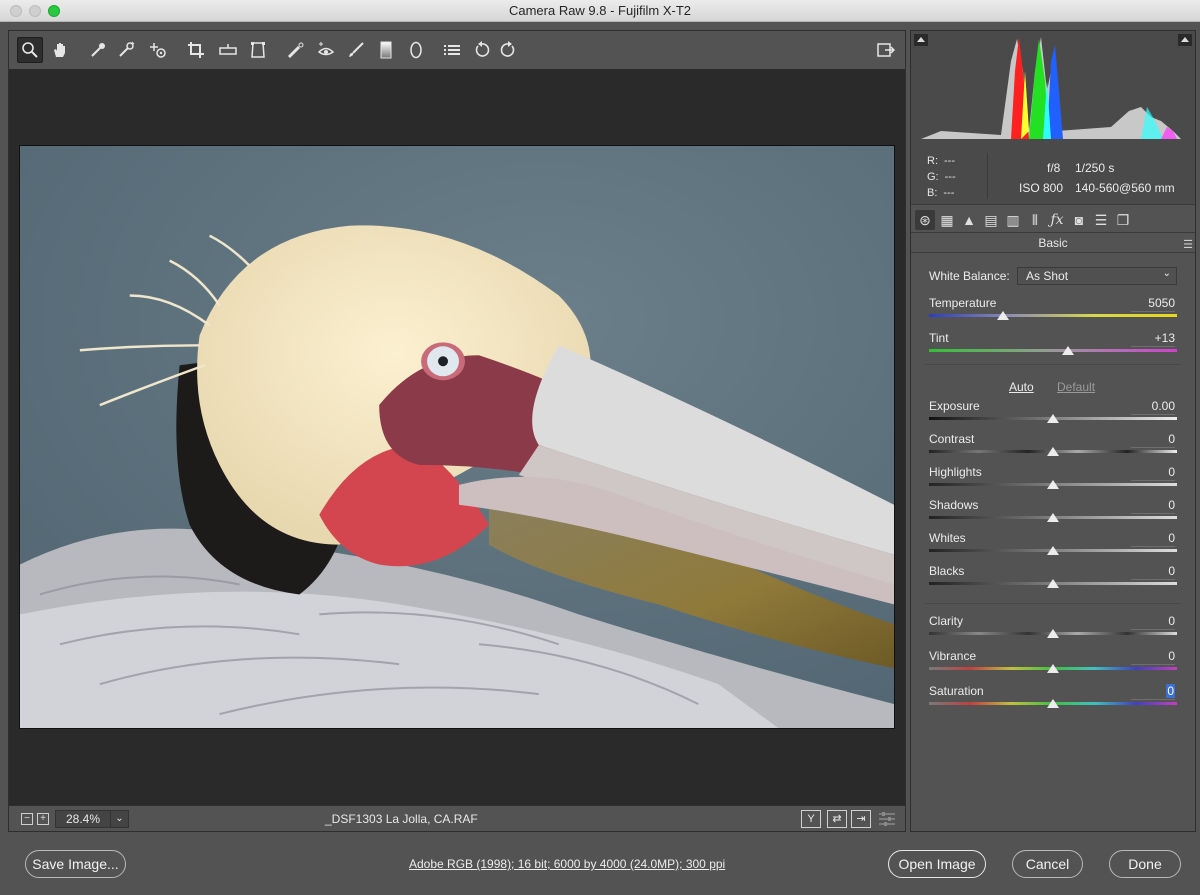 This screenshot has width=1200, height=895. What do you see at coordinates (258, 50) in the screenshot?
I see `transform-tool` at bounding box center [258, 50].